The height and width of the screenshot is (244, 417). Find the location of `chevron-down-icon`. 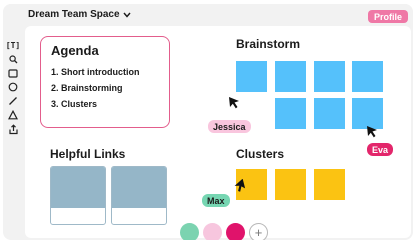

chevron-down-icon is located at coordinates (126, 15).